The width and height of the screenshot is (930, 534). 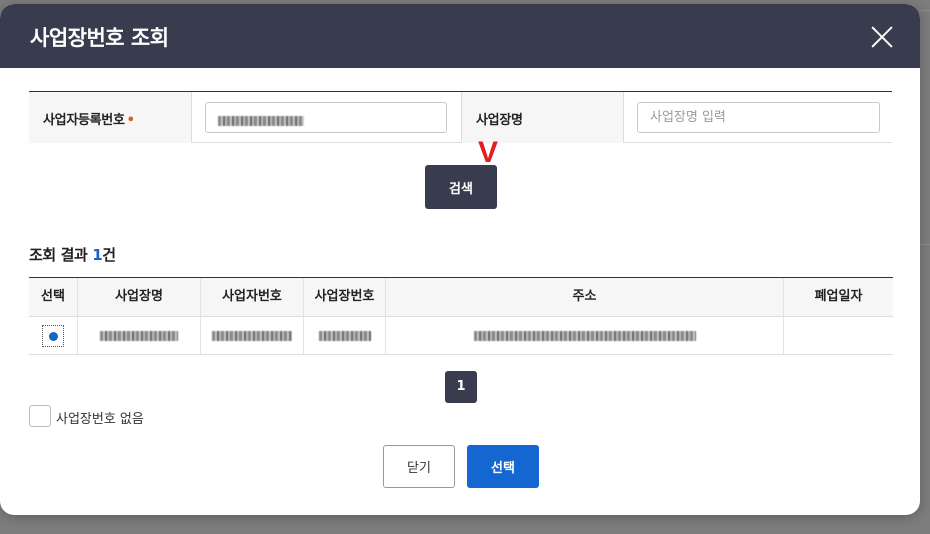 What do you see at coordinates (503, 466) in the screenshot?
I see `select-button: 선택` at bounding box center [503, 466].